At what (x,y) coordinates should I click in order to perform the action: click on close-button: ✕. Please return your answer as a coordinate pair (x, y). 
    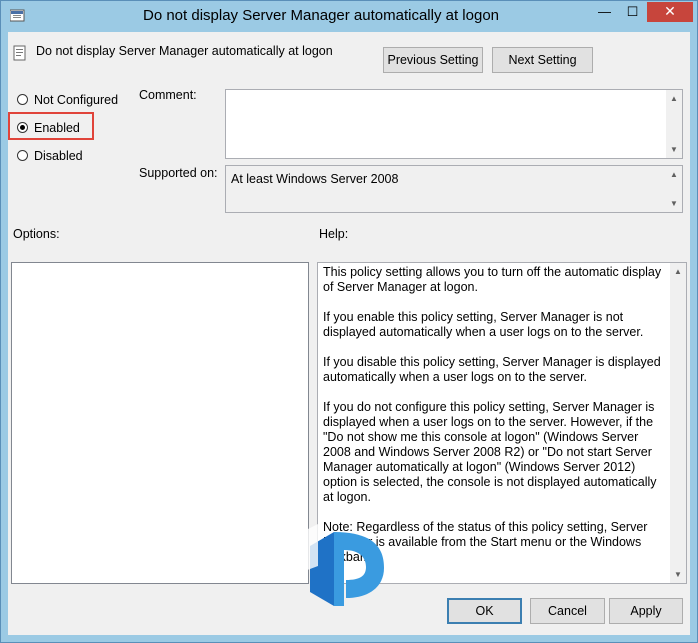
    Looking at the image, I should click on (670, 12).